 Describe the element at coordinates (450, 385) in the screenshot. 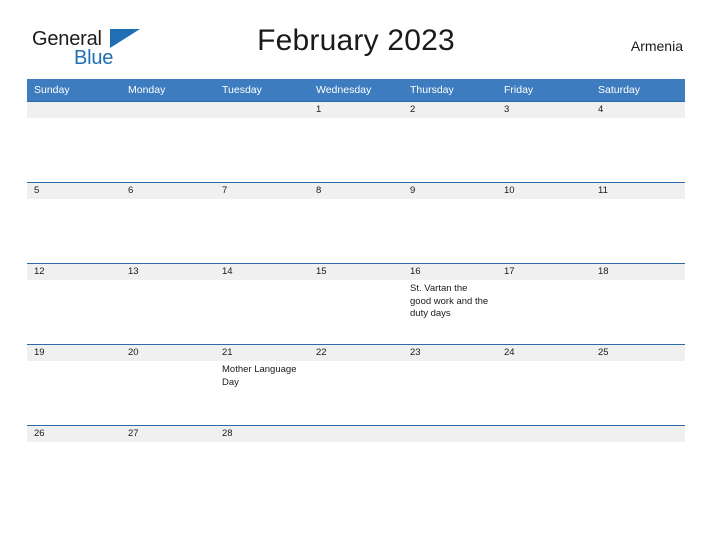

I see `calendar-day-cell: 23` at that location.